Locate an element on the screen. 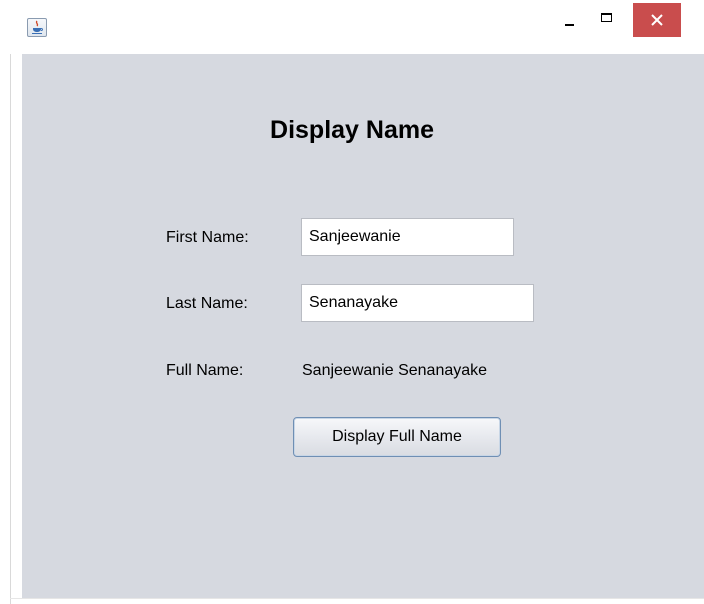  first-name-label: First Name: is located at coordinates (207, 237).